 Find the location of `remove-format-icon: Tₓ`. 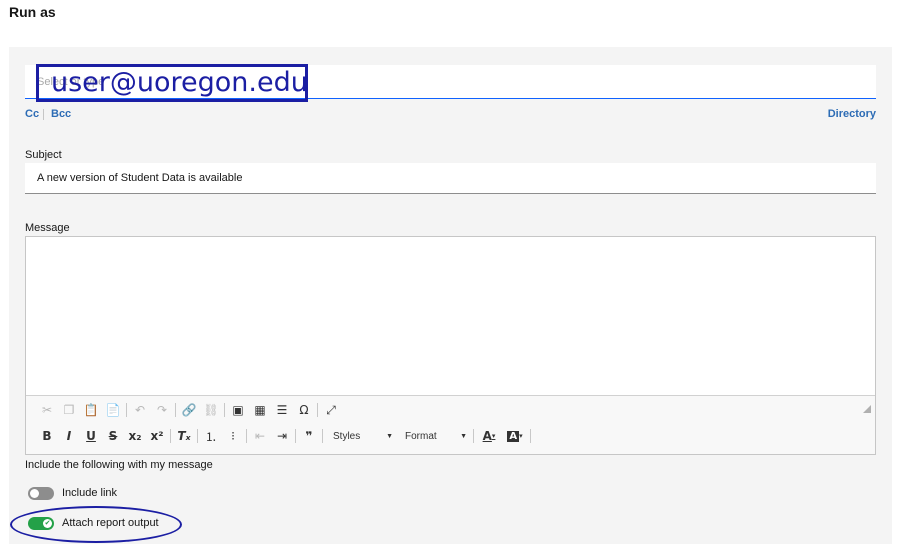

remove-format-icon: Tₓ is located at coordinates (184, 436).